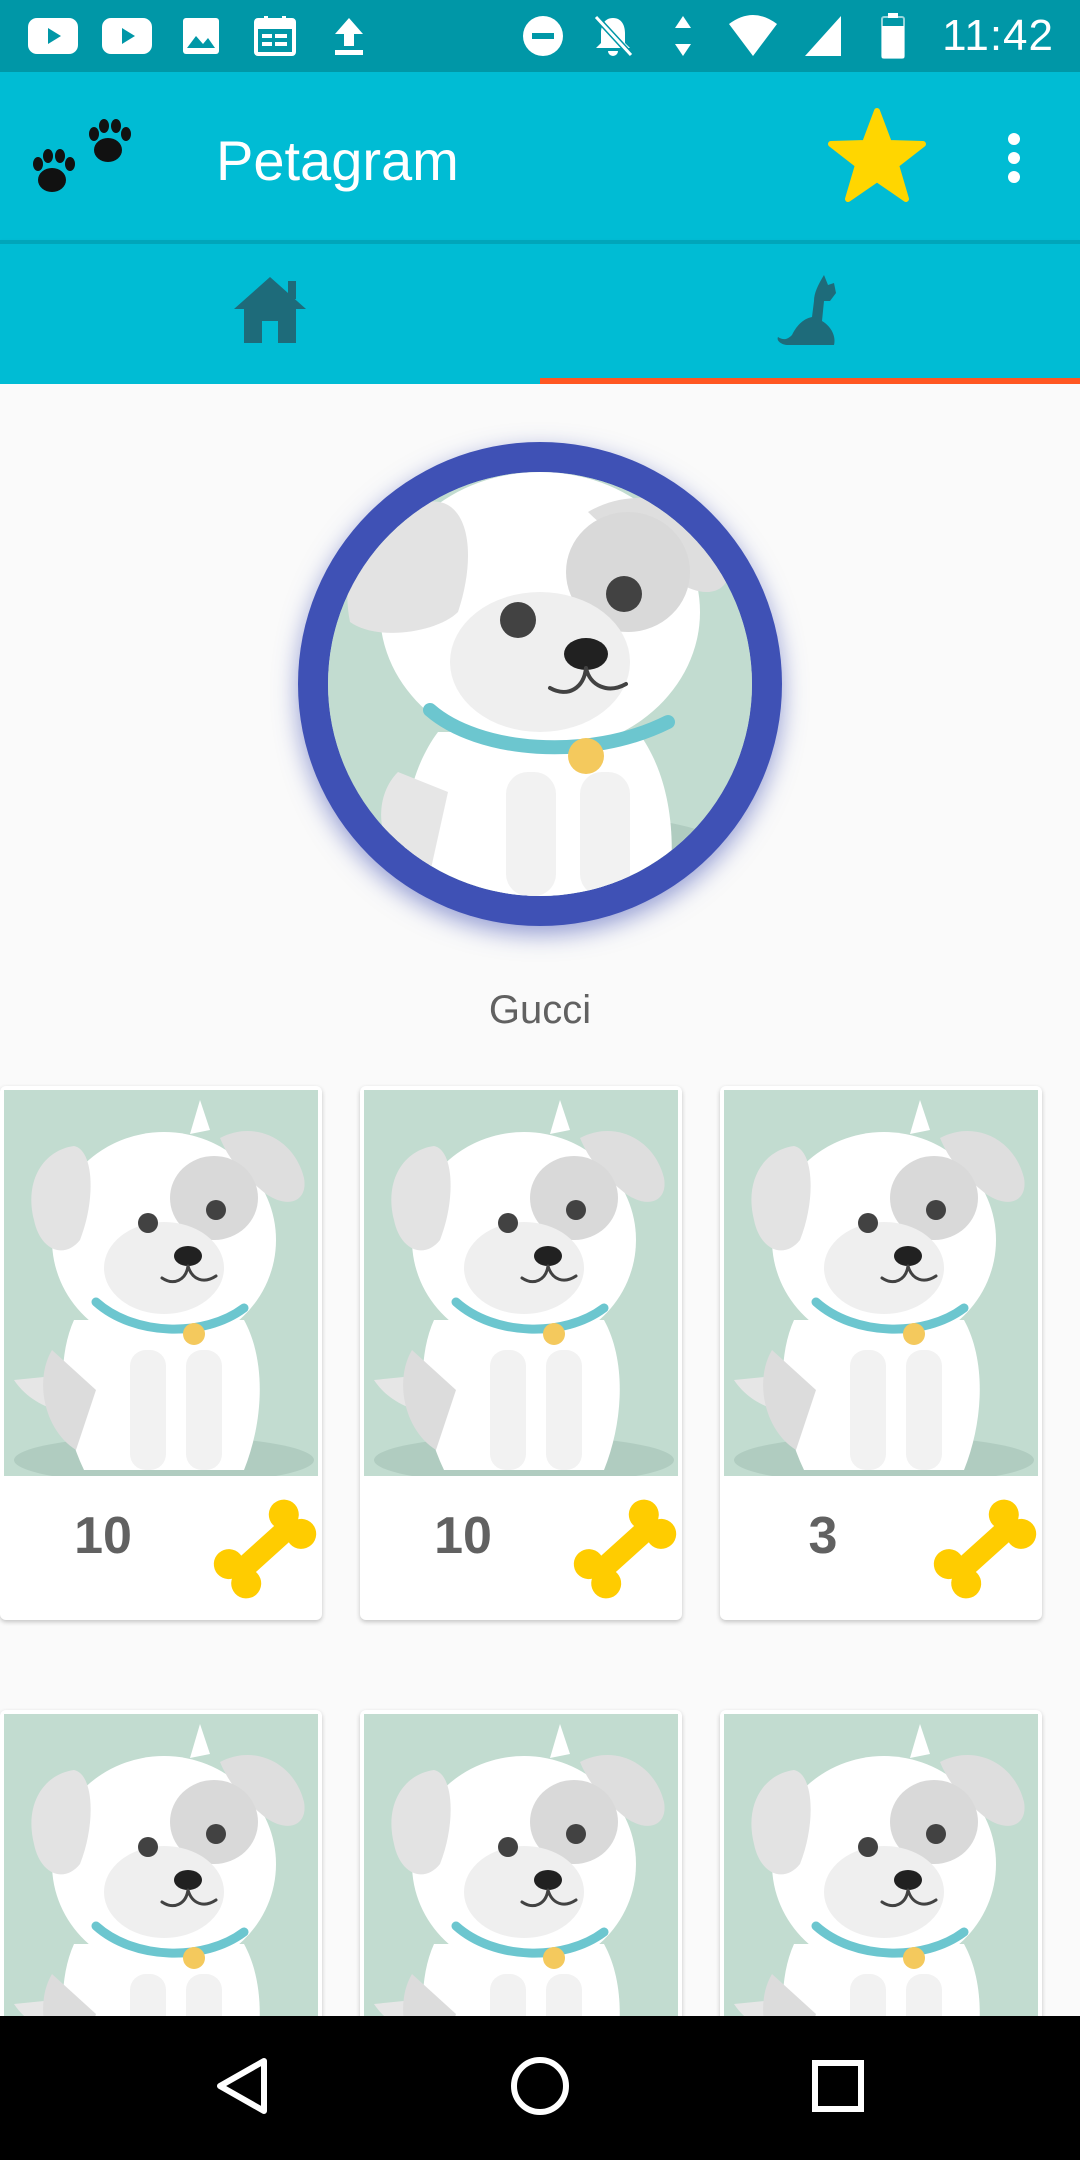 Image resolution: width=1080 pixels, height=2160 pixels. I want to click on recents-icon, so click(838, 2088).